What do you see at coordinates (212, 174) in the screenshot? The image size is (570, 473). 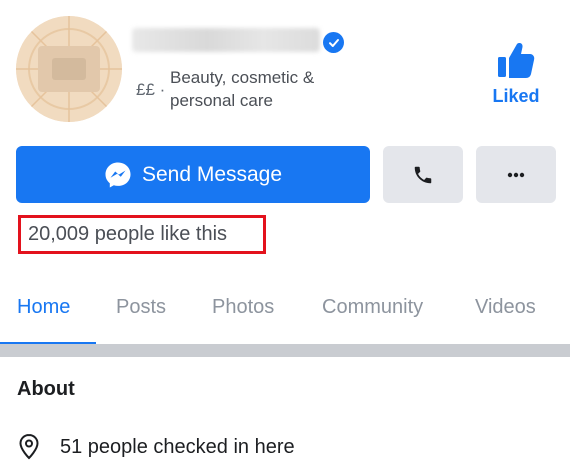 I see `send-message-label: Send Message` at bounding box center [212, 174].